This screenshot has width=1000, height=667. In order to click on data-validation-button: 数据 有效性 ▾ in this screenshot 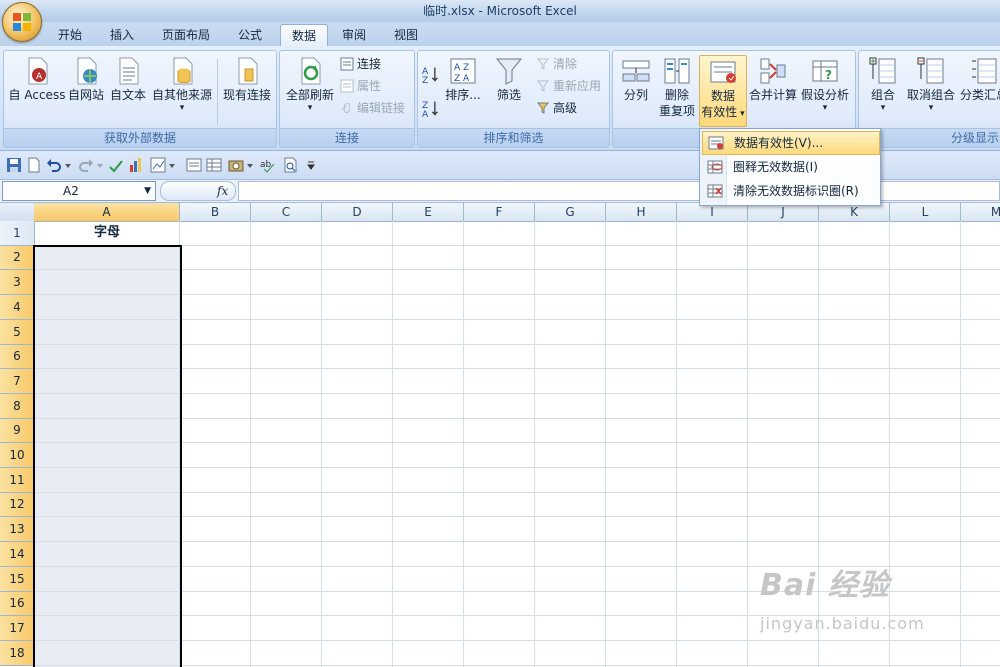, I will do `click(723, 91)`.